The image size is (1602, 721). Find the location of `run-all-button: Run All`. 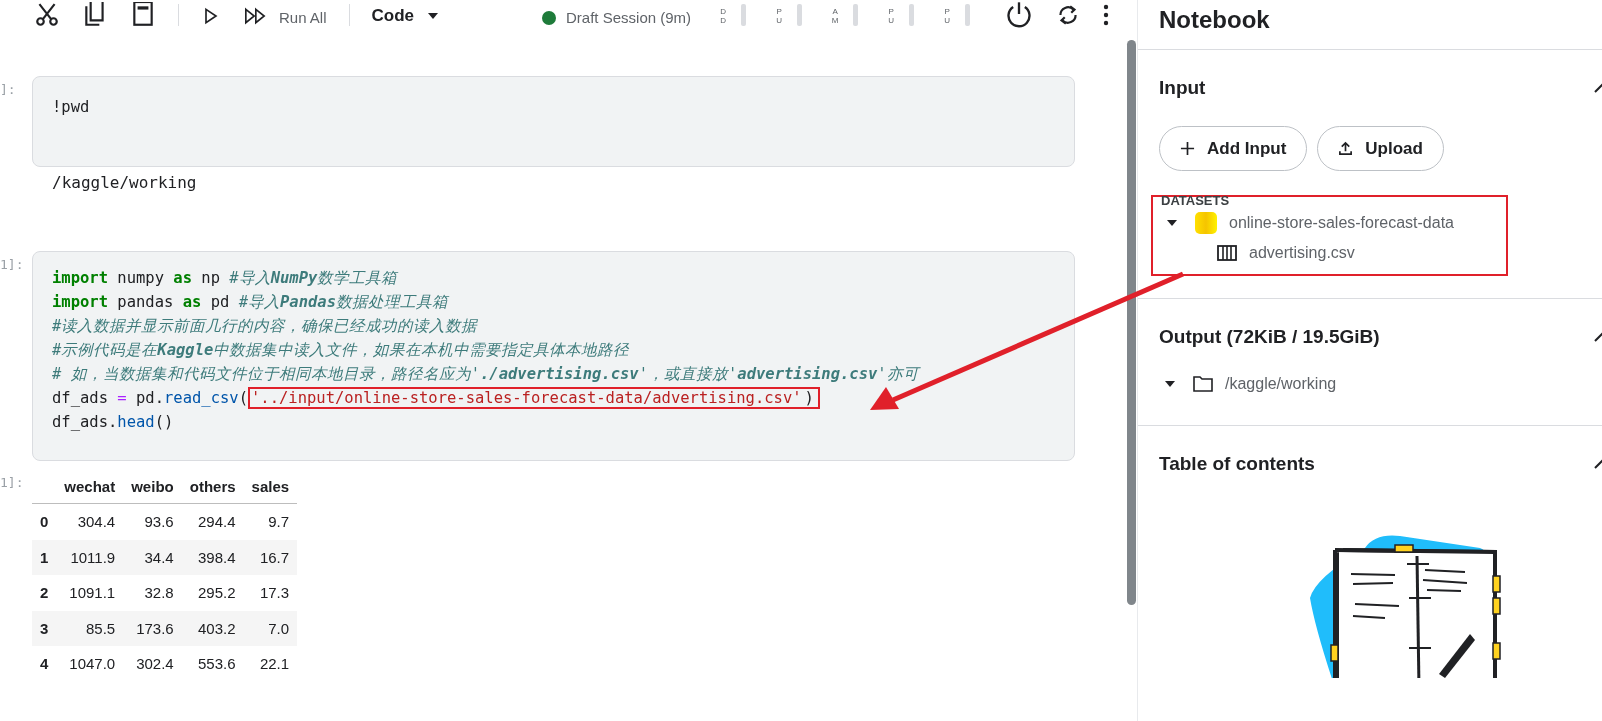

run-all-button: Run All is located at coordinates (303, 17).